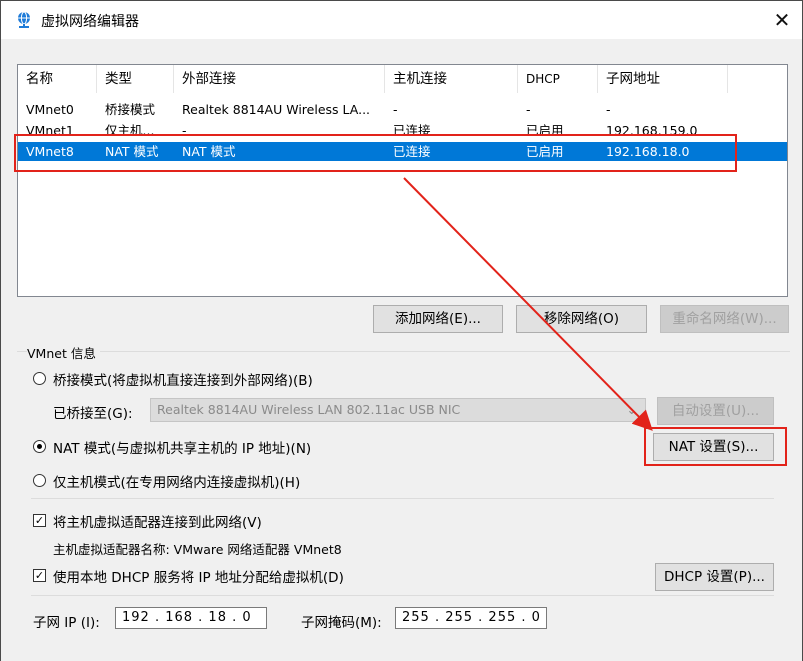 The height and width of the screenshot is (661, 803). I want to click on vmnet-info-group-border, so click(403, 351).